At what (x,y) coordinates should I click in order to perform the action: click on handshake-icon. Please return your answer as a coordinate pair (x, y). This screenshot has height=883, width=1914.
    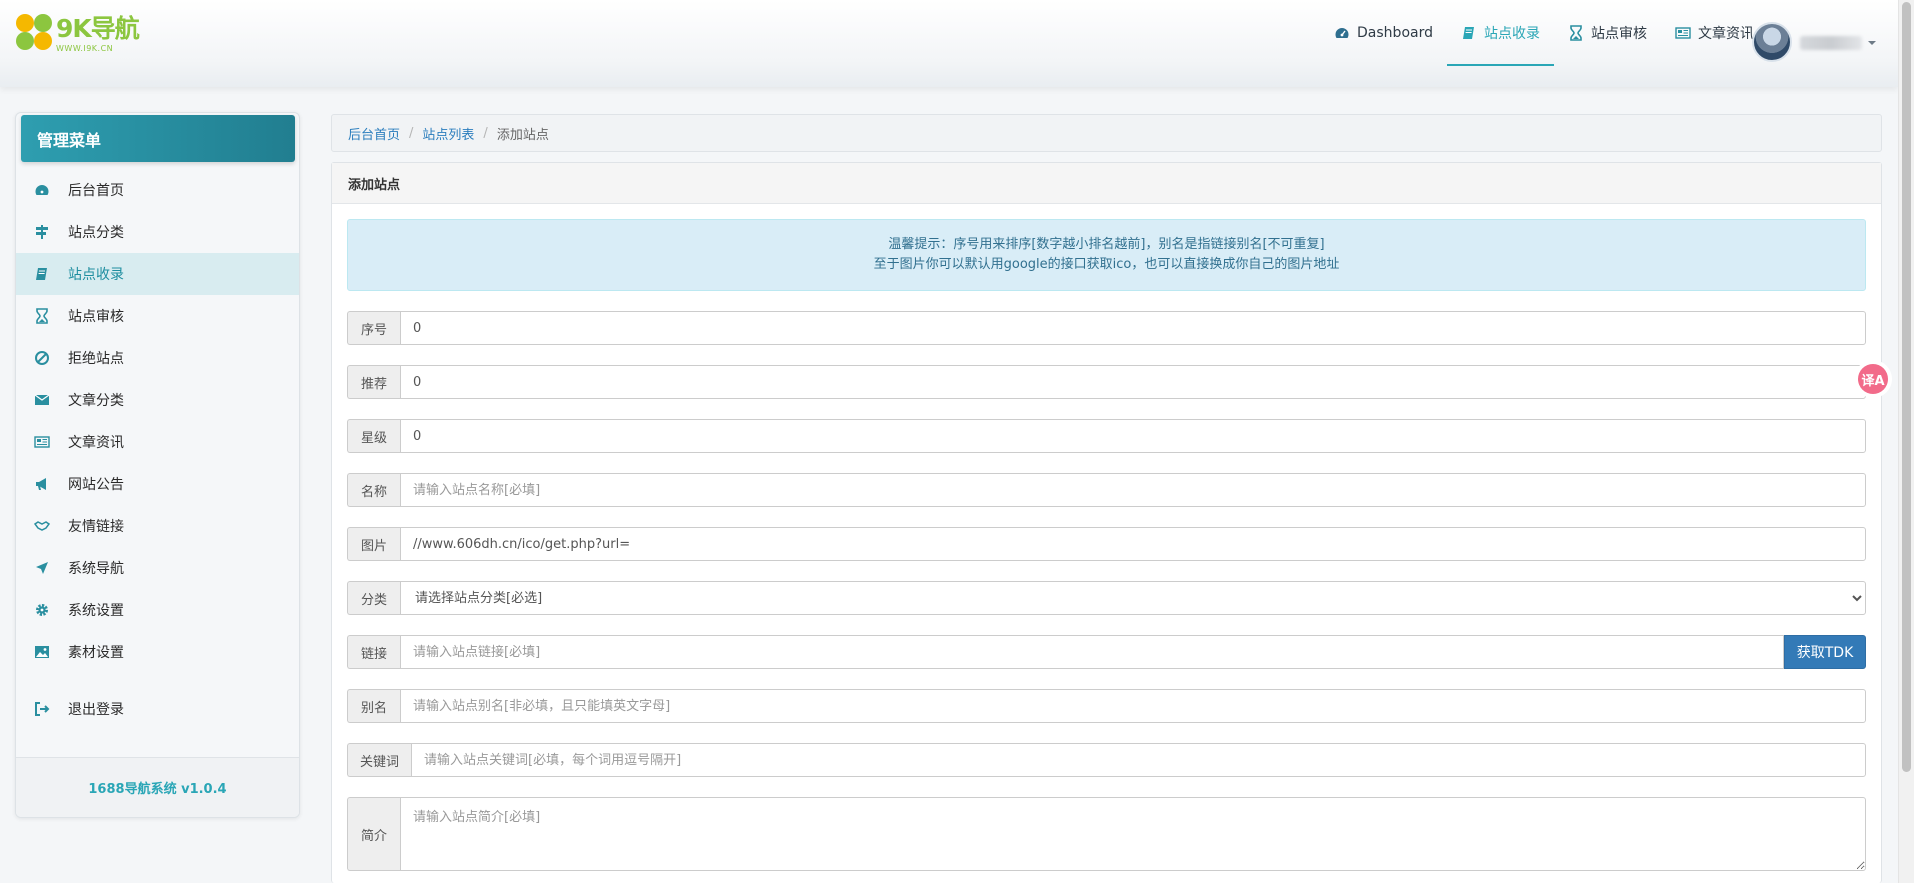
    Looking at the image, I should click on (42, 526).